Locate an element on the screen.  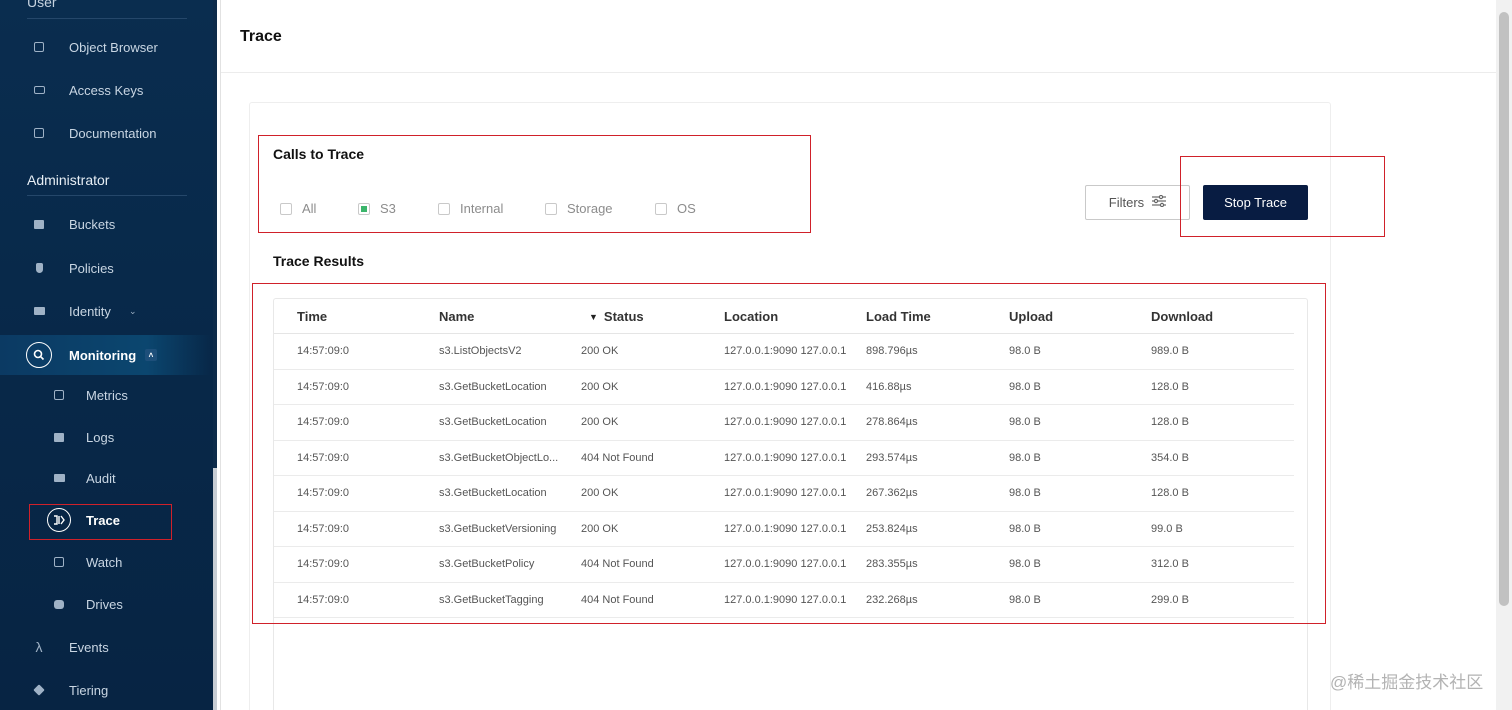
trace-results-title: Trace Results is located at coordinates (319, 261).